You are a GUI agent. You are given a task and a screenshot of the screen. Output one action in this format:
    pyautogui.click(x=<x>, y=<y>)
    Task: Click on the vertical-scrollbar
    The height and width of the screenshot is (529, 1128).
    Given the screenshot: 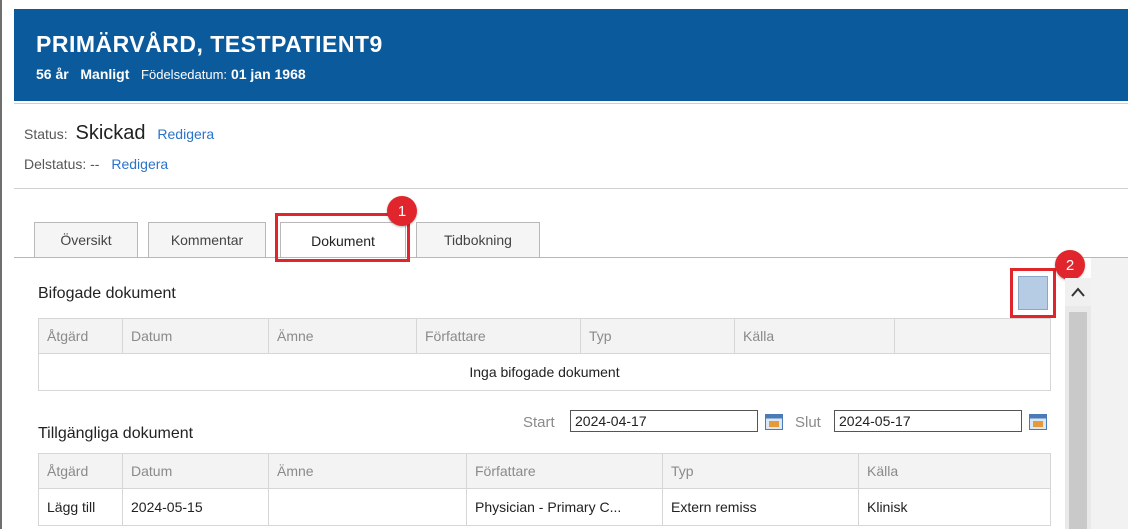 What is the action you would take?
    pyautogui.click(x=1078, y=403)
    